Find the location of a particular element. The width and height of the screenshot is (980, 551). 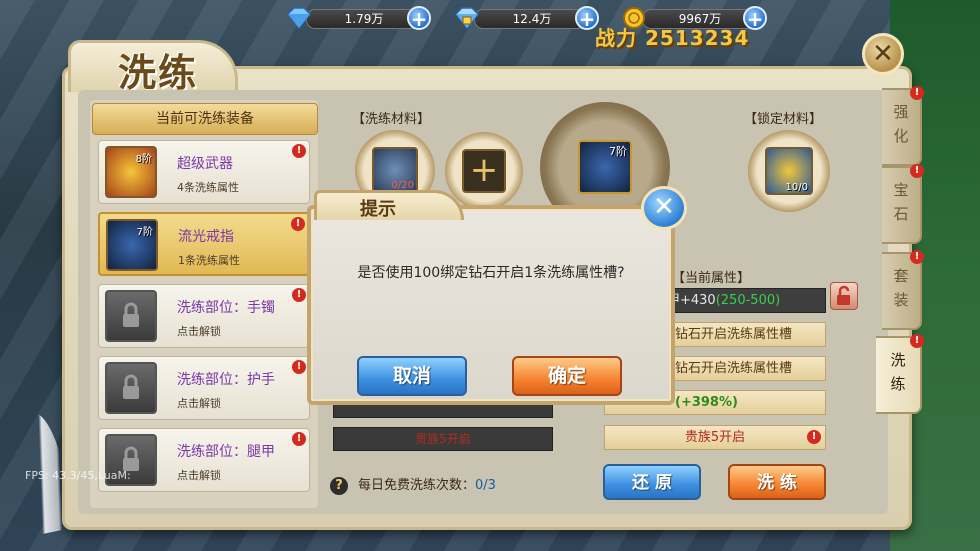

dialog-close-button: ✕ is located at coordinates (664, 208).